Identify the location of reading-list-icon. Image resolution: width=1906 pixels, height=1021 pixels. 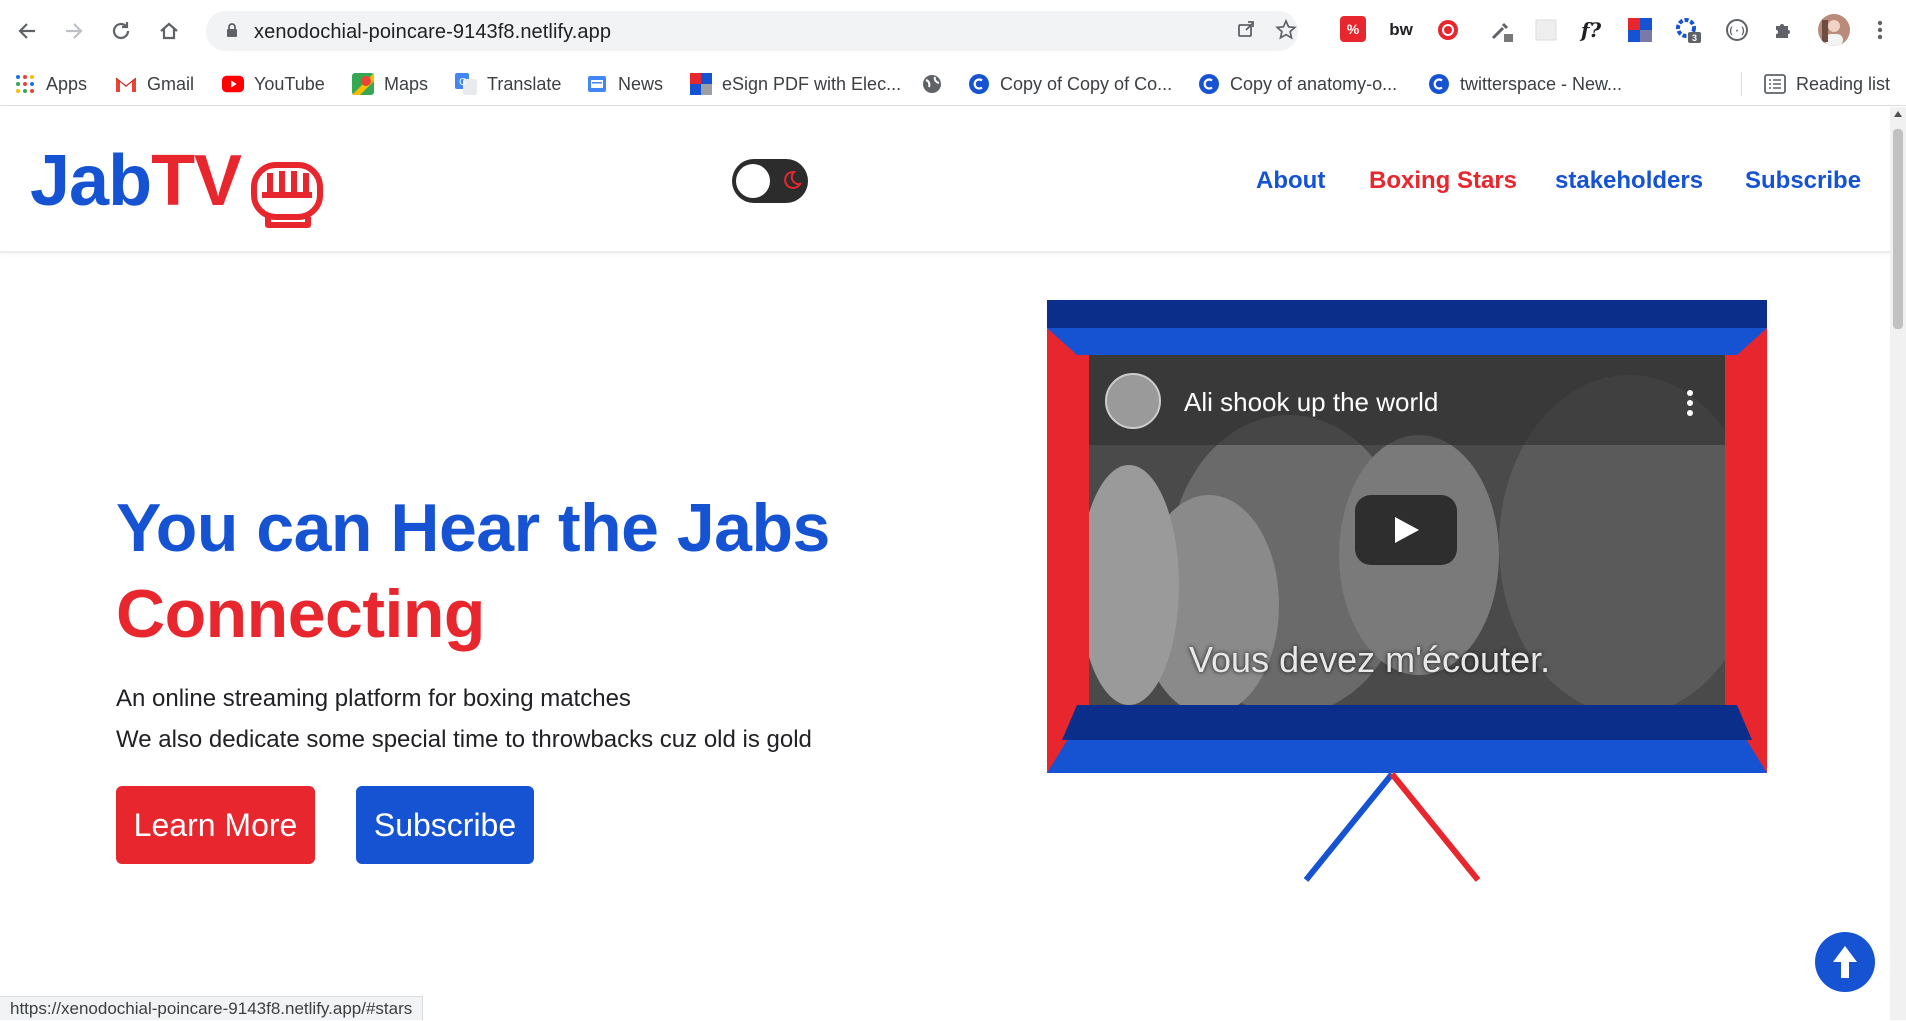
(1775, 84).